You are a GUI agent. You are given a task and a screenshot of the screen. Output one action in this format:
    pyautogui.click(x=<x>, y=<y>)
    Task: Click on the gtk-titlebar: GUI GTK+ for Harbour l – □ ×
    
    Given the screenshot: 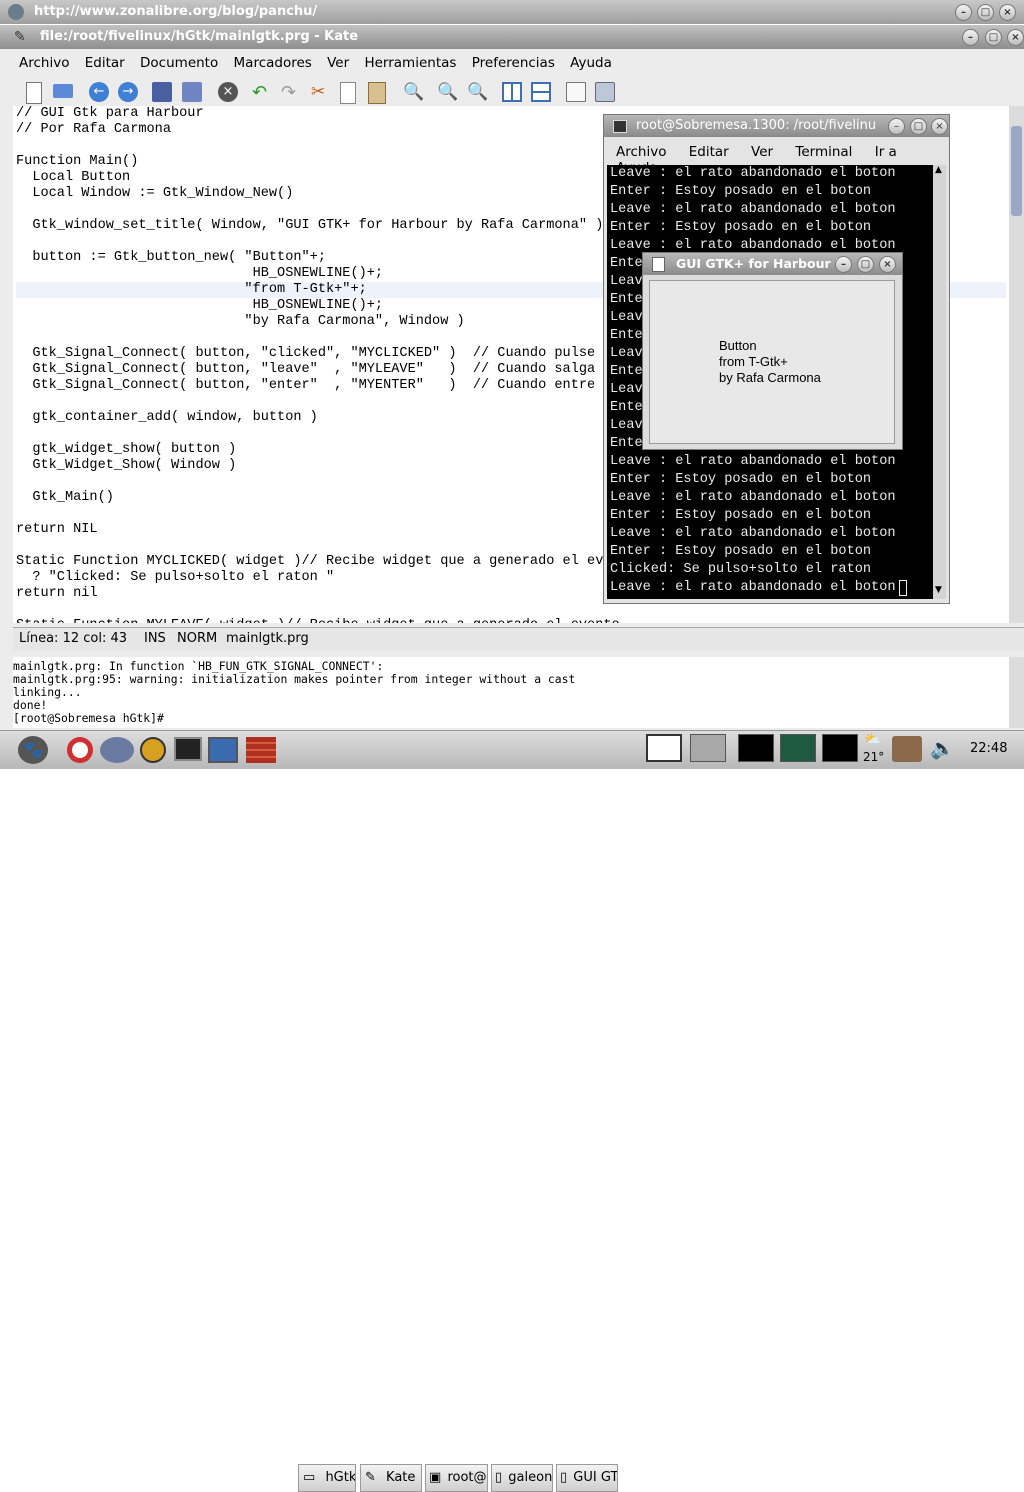 What is the action you would take?
    pyautogui.click(x=772, y=264)
    